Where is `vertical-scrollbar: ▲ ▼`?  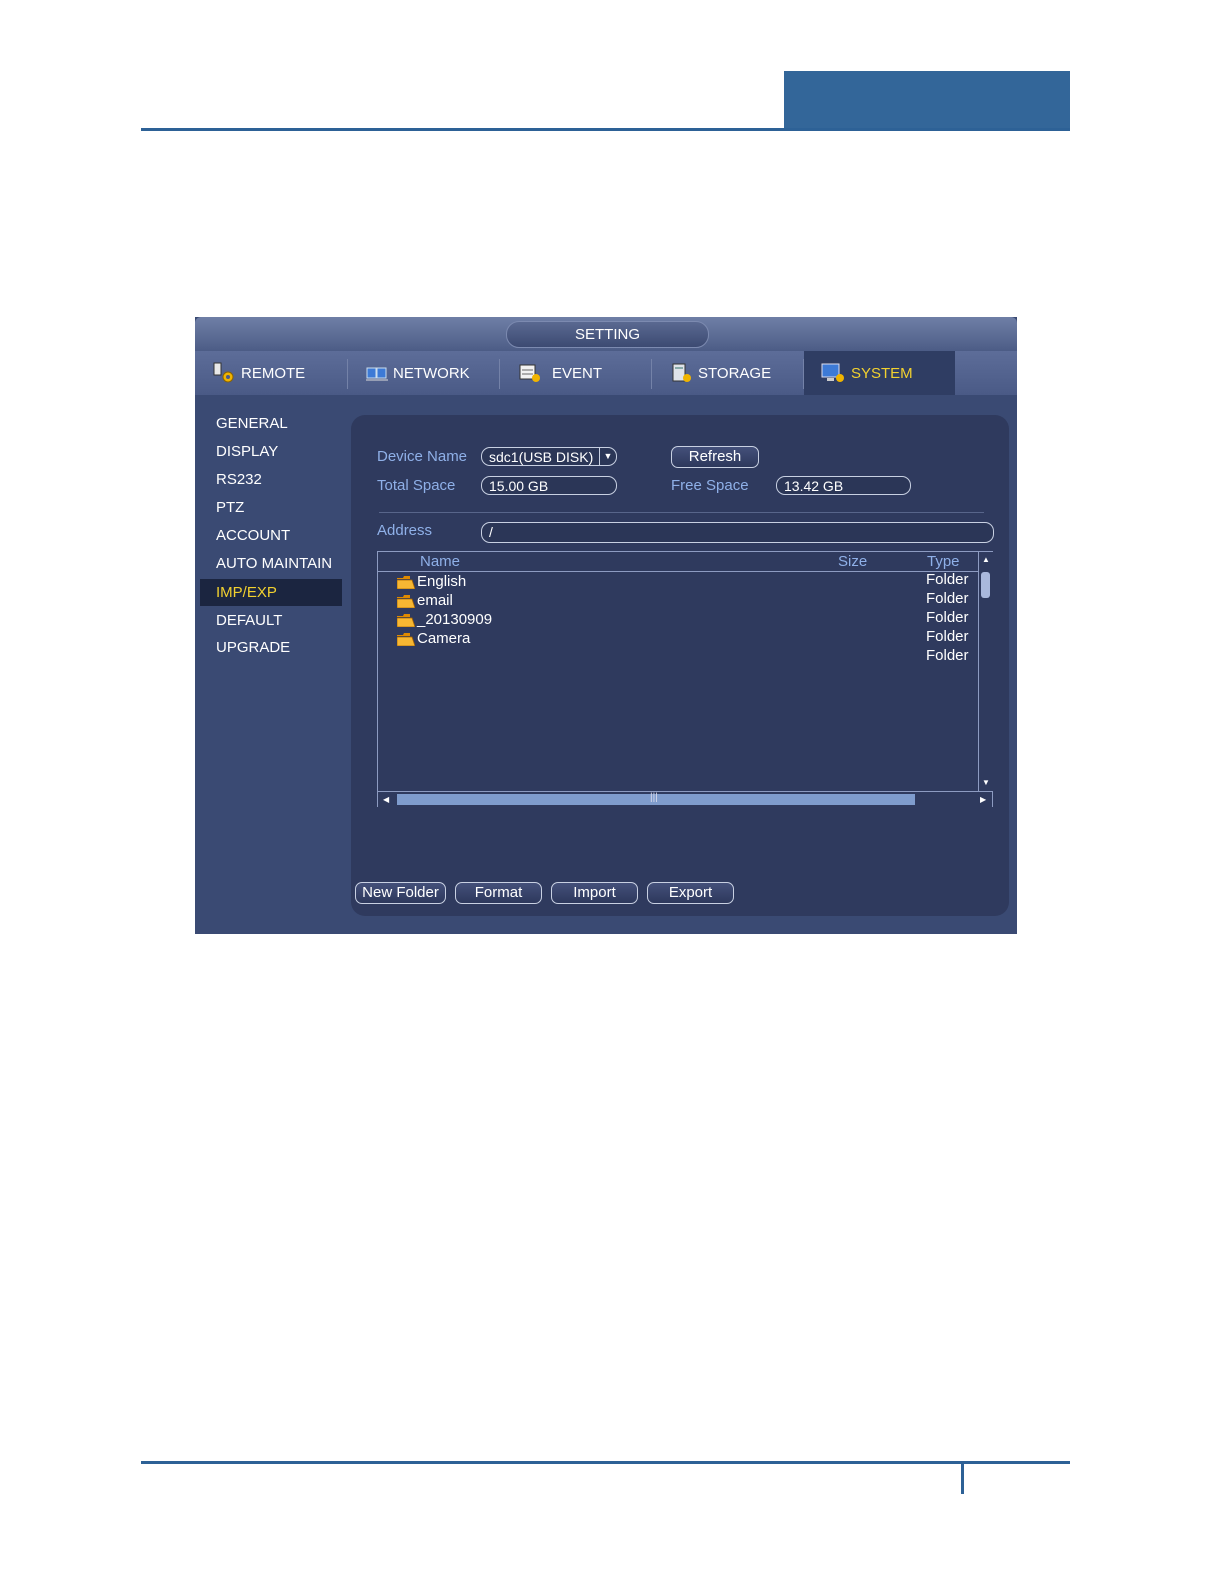 vertical-scrollbar: ▲ ▼ is located at coordinates (985, 671).